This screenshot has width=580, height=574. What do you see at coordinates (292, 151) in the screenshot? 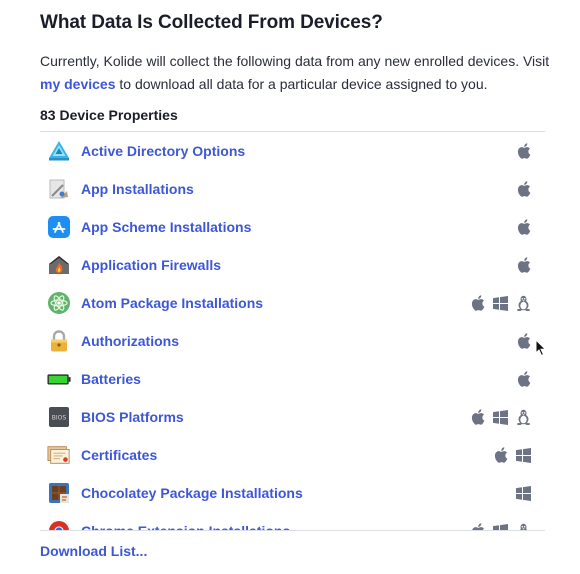
I see `property-row: Active Directory Options` at bounding box center [292, 151].